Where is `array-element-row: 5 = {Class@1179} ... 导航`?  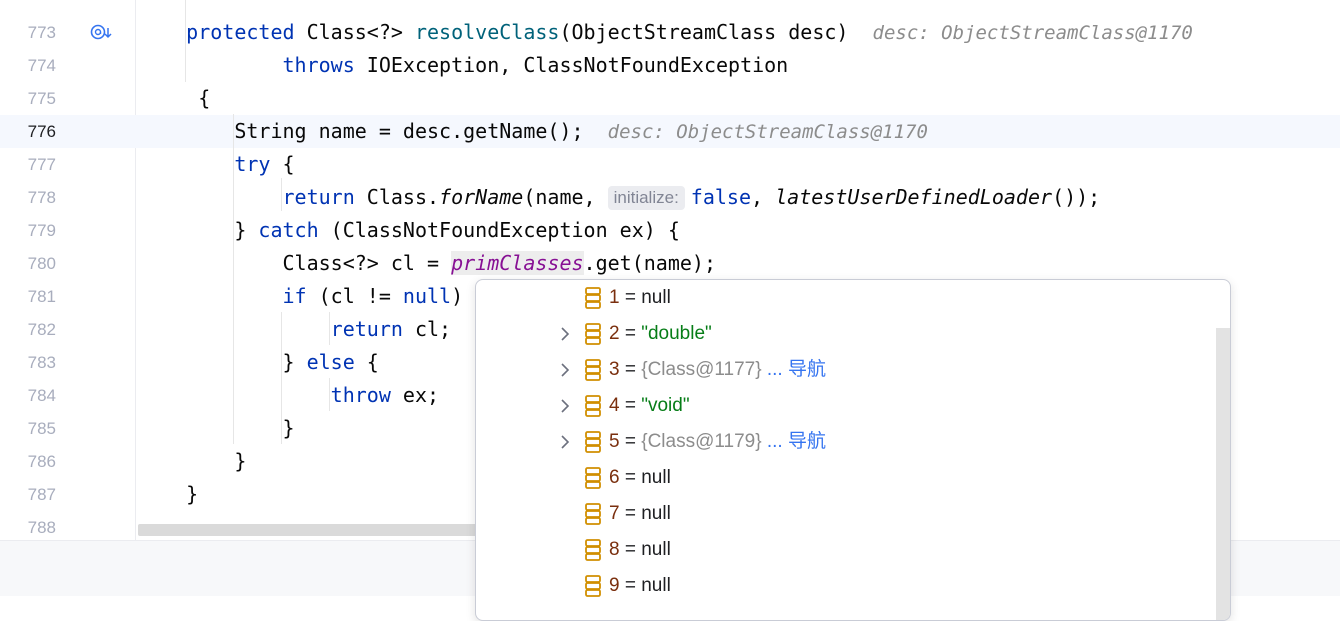
array-element-row: 5 = {Class@1179} ... 导航 is located at coordinates (846, 442).